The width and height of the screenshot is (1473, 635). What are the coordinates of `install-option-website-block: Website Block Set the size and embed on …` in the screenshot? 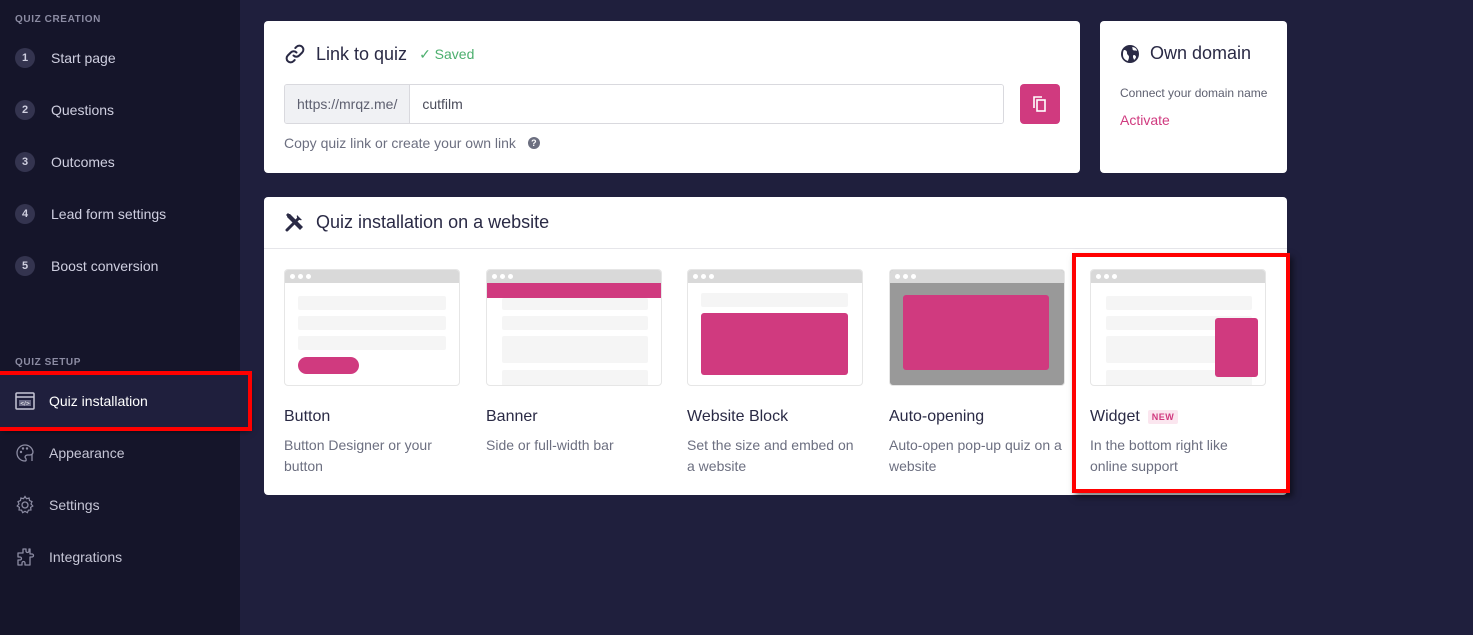 It's located at (776, 373).